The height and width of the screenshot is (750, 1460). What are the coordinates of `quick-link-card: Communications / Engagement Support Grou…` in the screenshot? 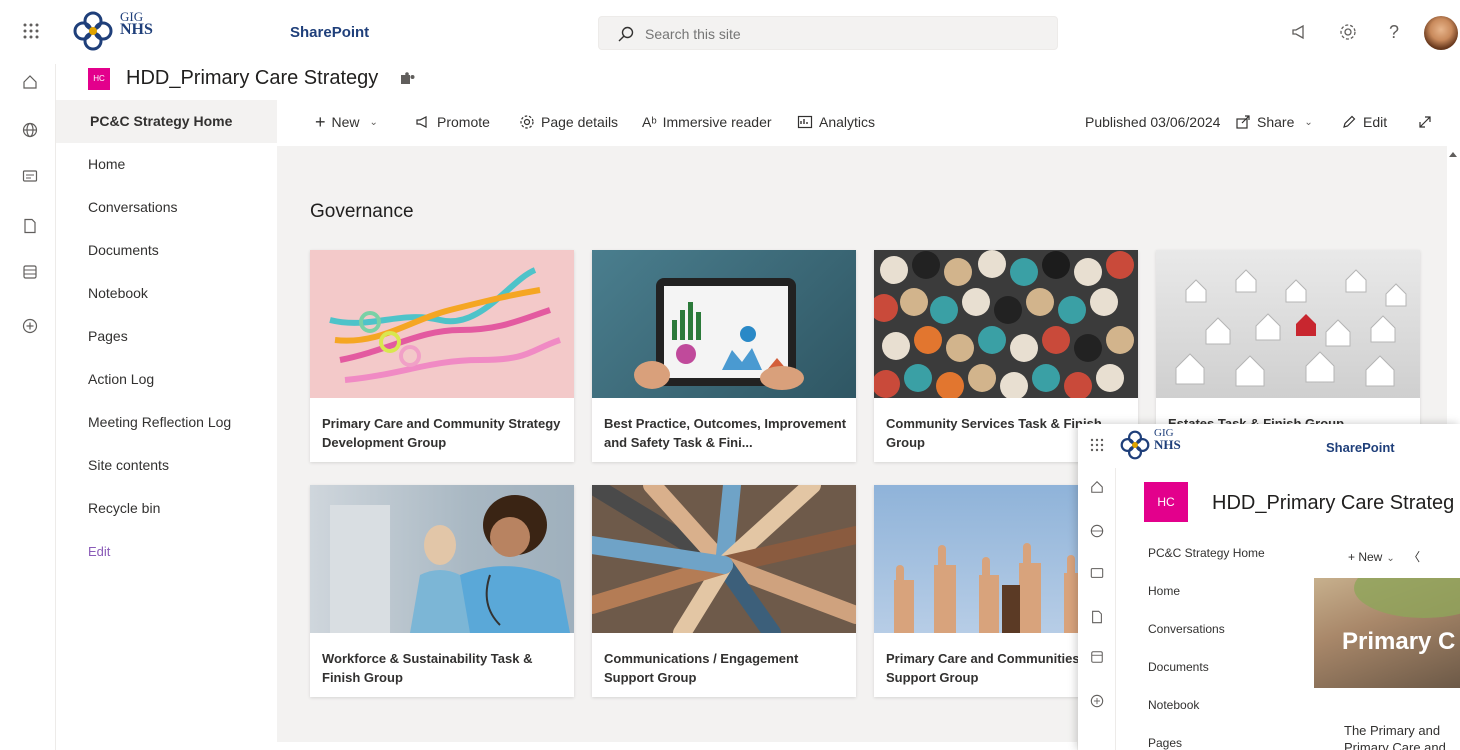 It's located at (724, 591).